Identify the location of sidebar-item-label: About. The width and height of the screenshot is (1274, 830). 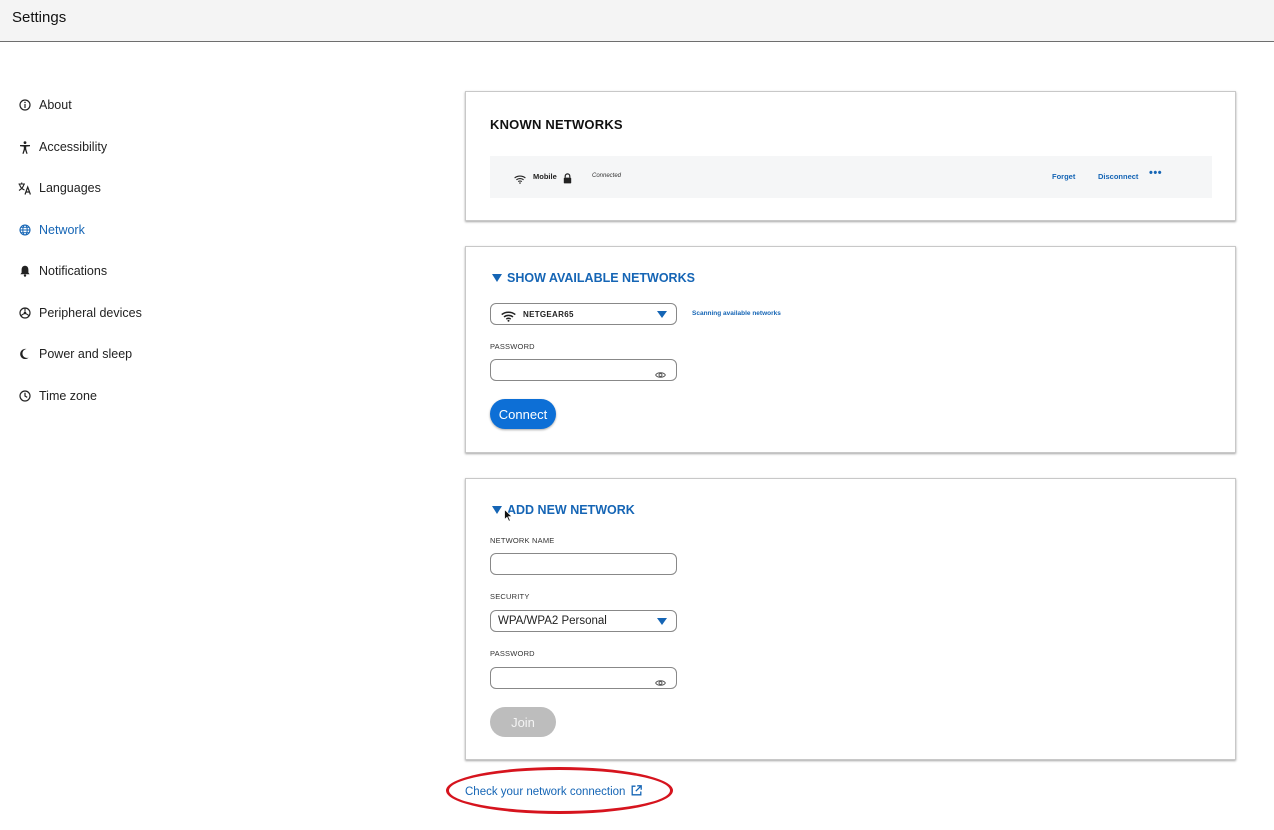
(55, 105).